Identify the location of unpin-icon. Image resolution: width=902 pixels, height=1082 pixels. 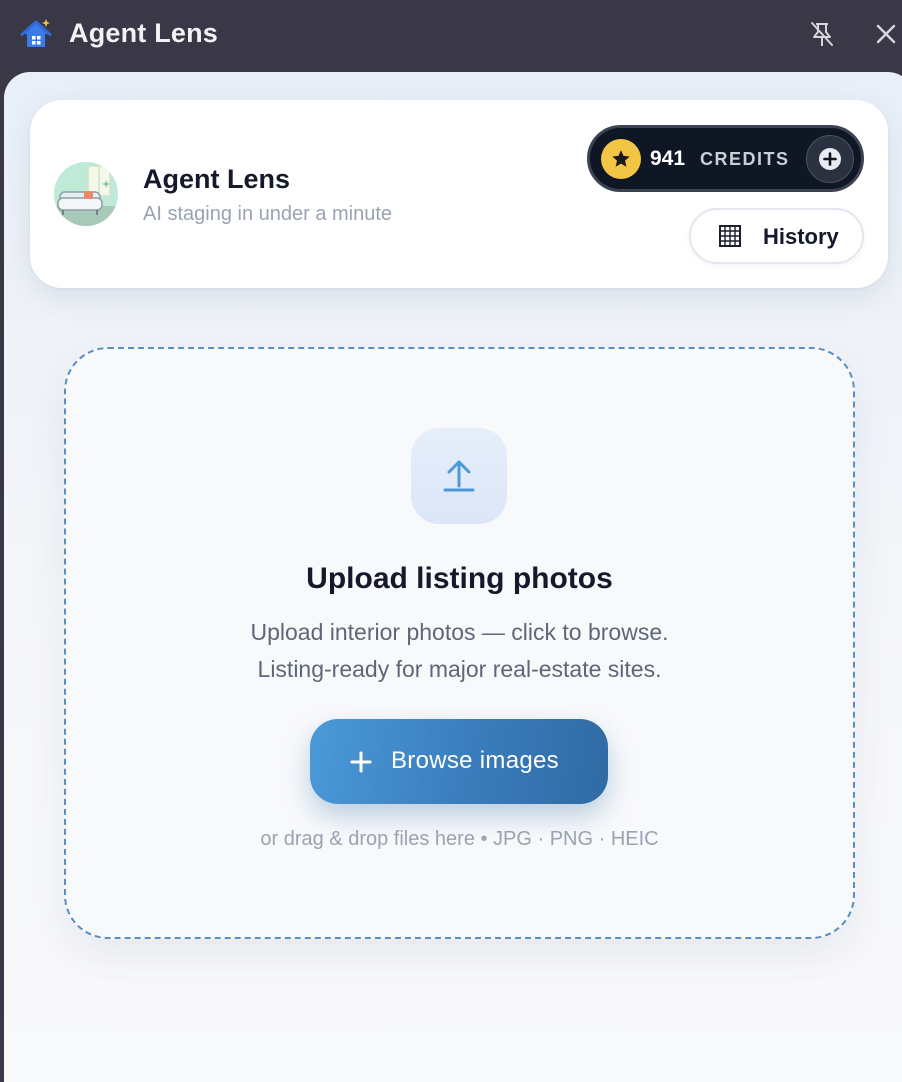
(822, 34).